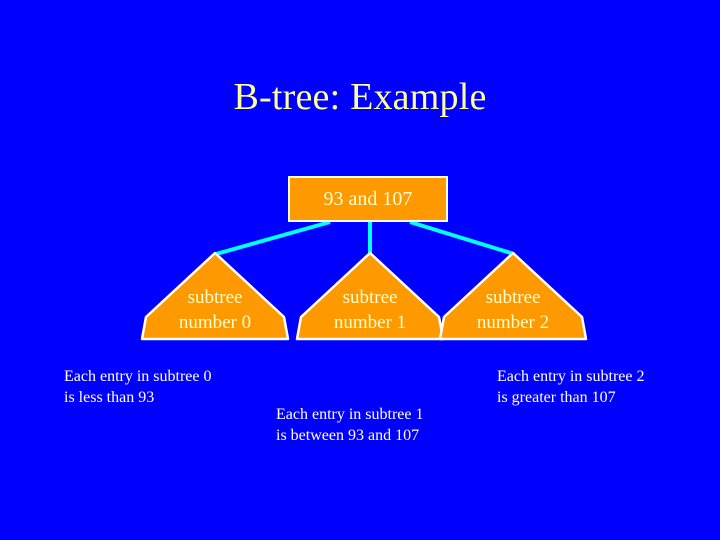 This screenshot has width=720, height=540. Describe the element at coordinates (109, 397) in the screenshot. I see `caption-subtree-0-line2: is less than 93` at that location.